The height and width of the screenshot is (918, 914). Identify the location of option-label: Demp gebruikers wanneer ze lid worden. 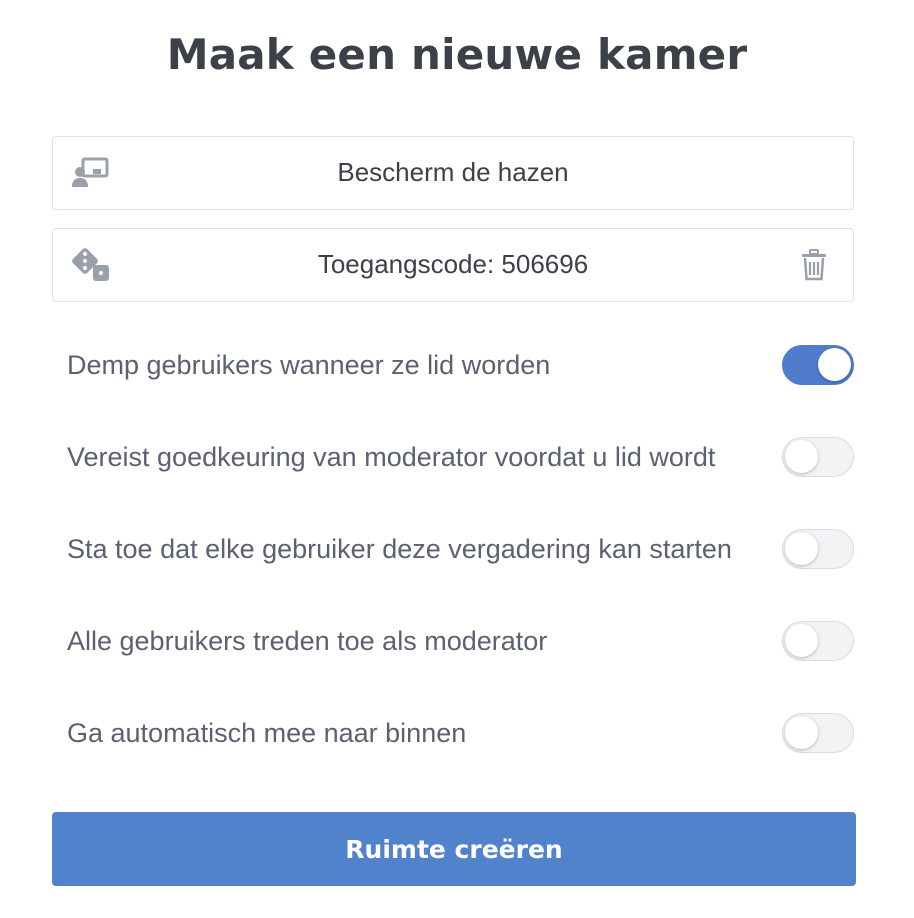
(309, 365).